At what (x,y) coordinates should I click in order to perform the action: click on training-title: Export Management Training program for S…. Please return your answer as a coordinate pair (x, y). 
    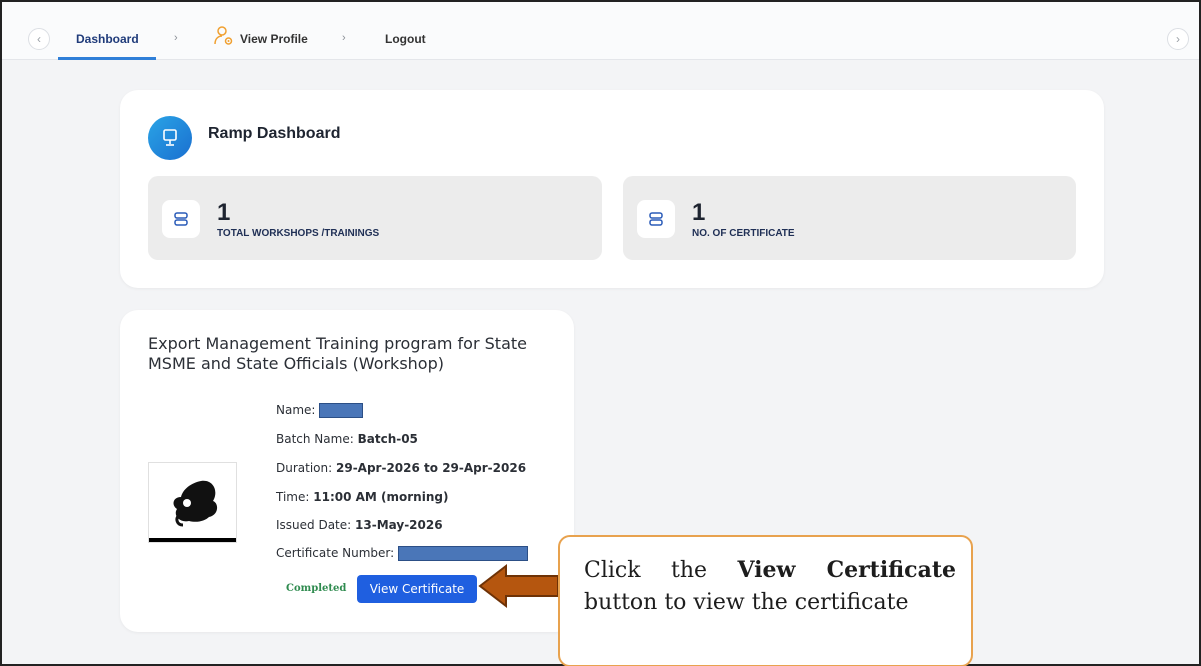
    Looking at the image, I should click on (337, 353).